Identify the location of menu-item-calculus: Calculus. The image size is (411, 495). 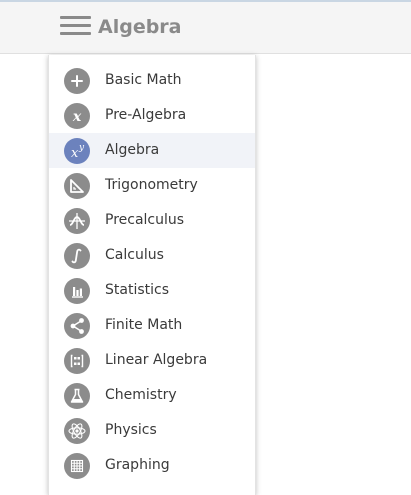
(152, 255).